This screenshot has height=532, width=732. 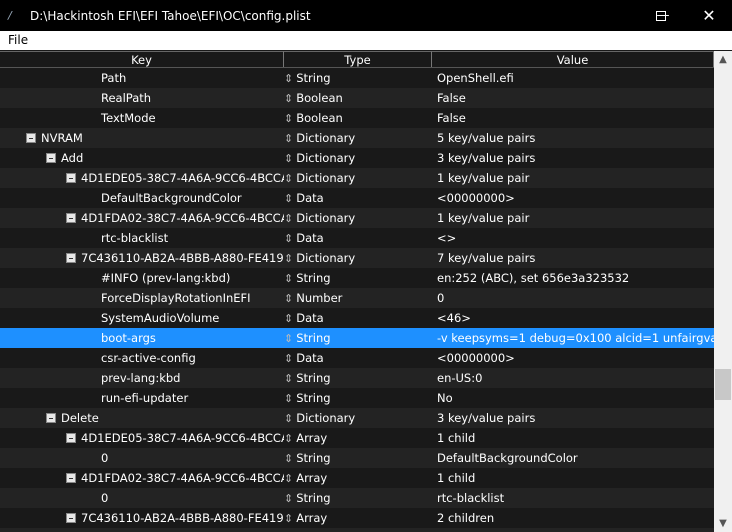 I want to click on tree-row: DefaultBackgroundColor ⇕ Data <00000000>, so click(x=357, y=198).